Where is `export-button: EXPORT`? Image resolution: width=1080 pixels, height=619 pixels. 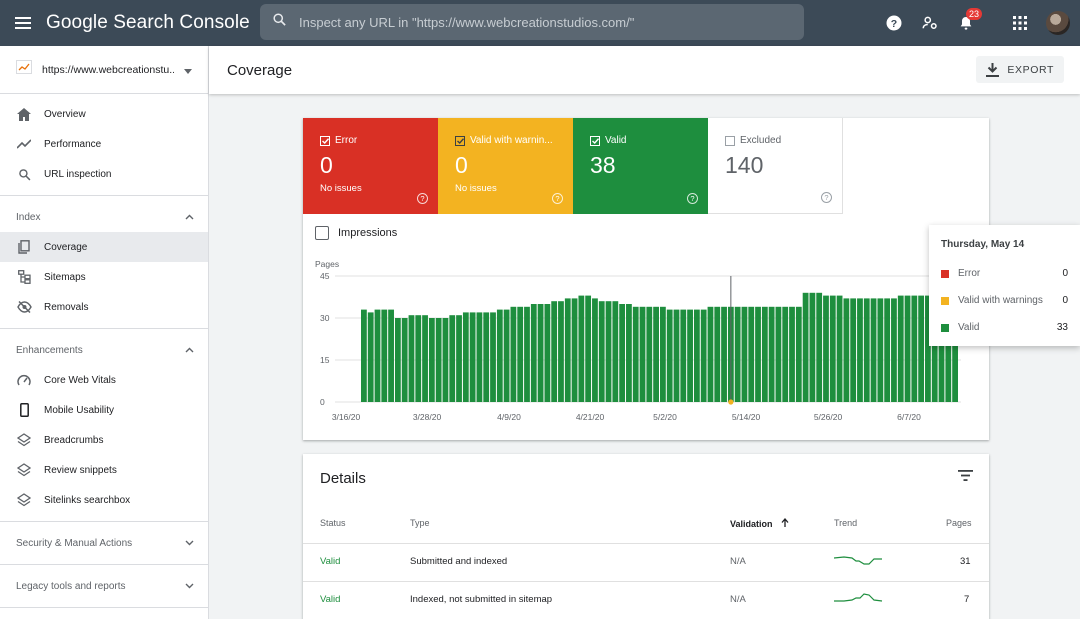 export-button: EXPORT is located at coordinates (1020, 69).